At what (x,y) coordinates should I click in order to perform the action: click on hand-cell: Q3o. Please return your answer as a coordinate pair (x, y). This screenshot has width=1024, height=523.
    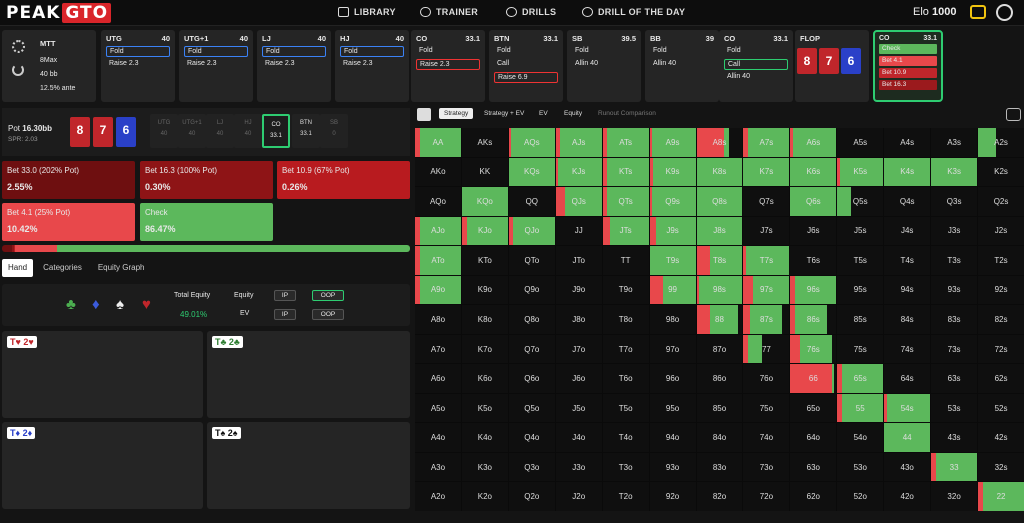
    Looking at the image, I should click on (531, 467).